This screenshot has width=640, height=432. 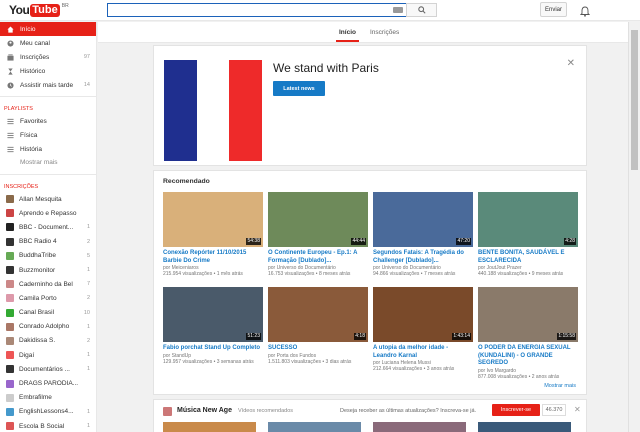 What do you see at coordinates (35, 398) in the screenshot?
I see `sidebar-item-label: Embrafilme` at bounding box center [35, 398].